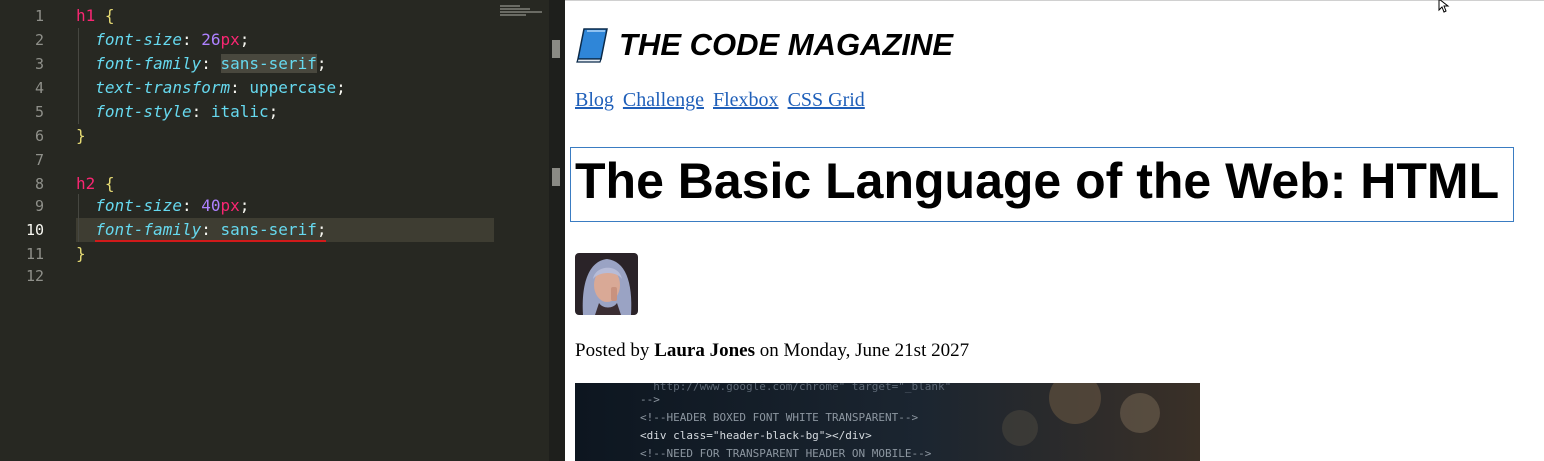 This screenshot has height=461, width=1544. Describe the element at coordinates (39, 112) in the screenshot. I see `line-number: 5` at that location.